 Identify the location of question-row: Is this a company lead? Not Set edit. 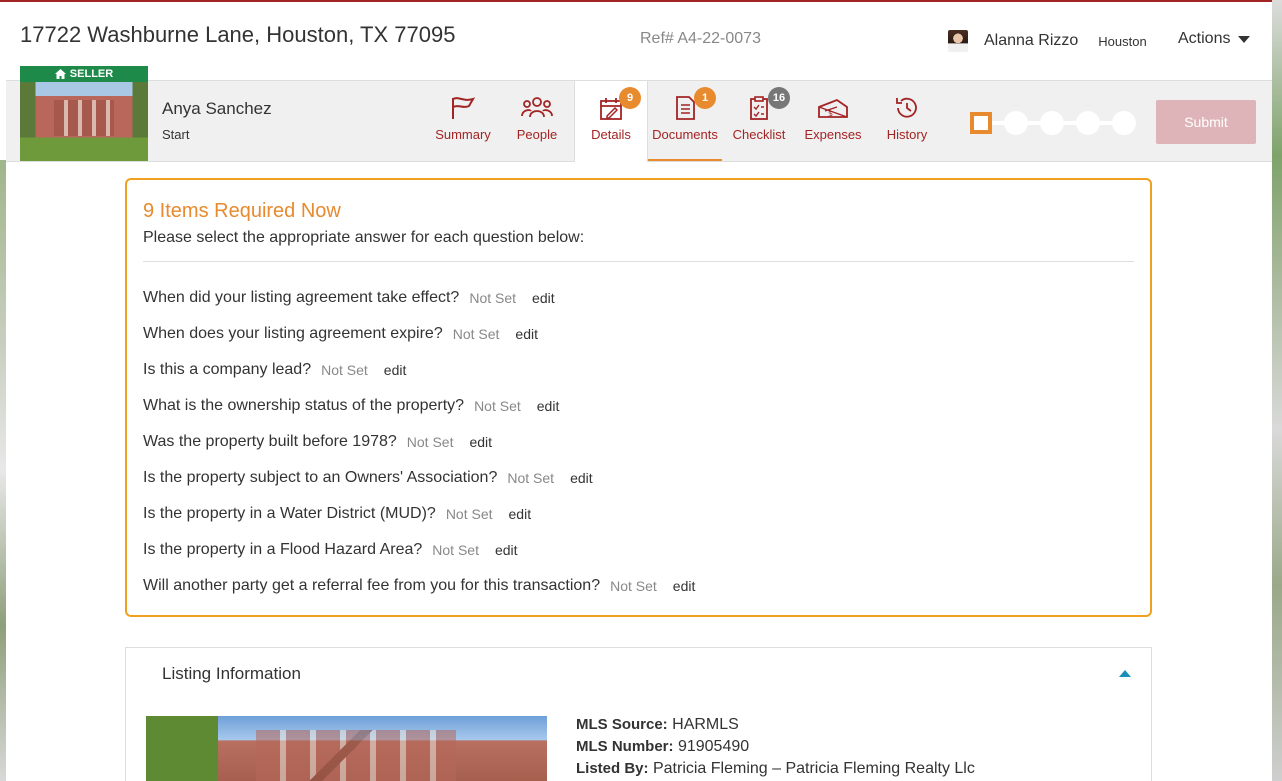
(638, 370).